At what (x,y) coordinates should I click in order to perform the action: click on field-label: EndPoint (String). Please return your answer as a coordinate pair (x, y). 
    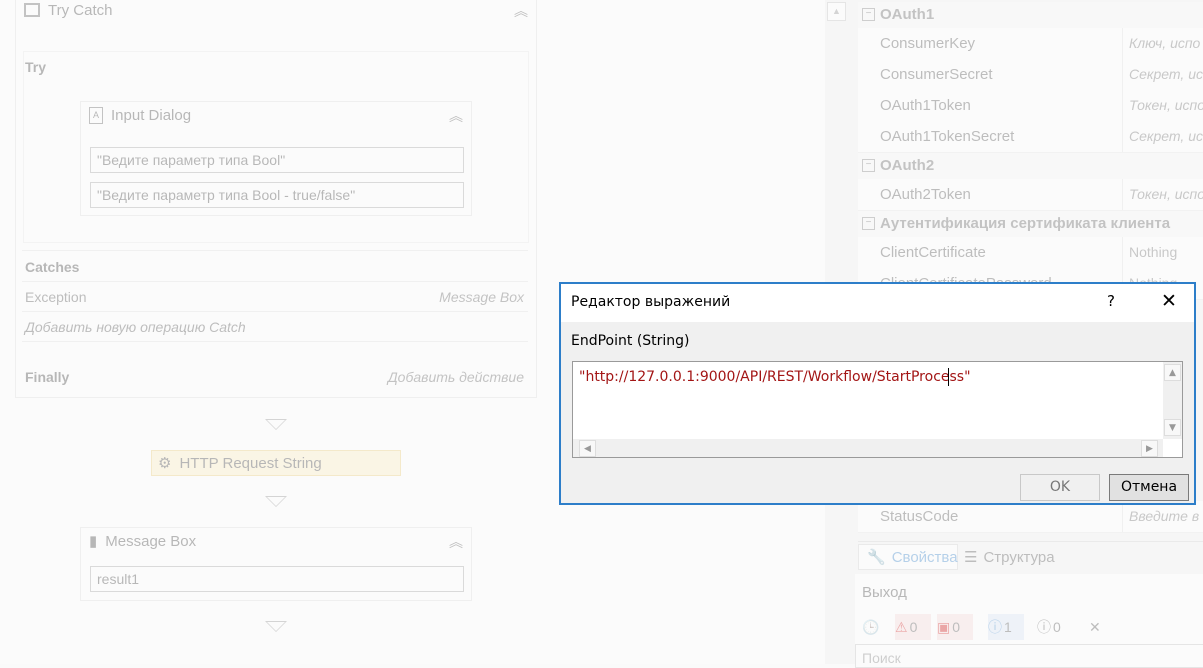
    Looking at the image, I should click on (630, 341).